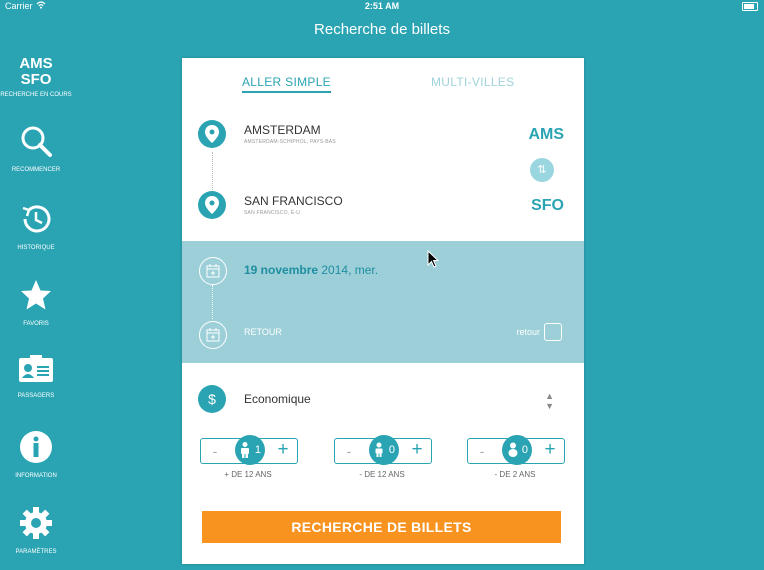 The width and height of the screenshot is (764, 570). What do you see at coordinates (245, 450) in the screenshot?
I see `adult-icon` at bounding box center [245, 450].